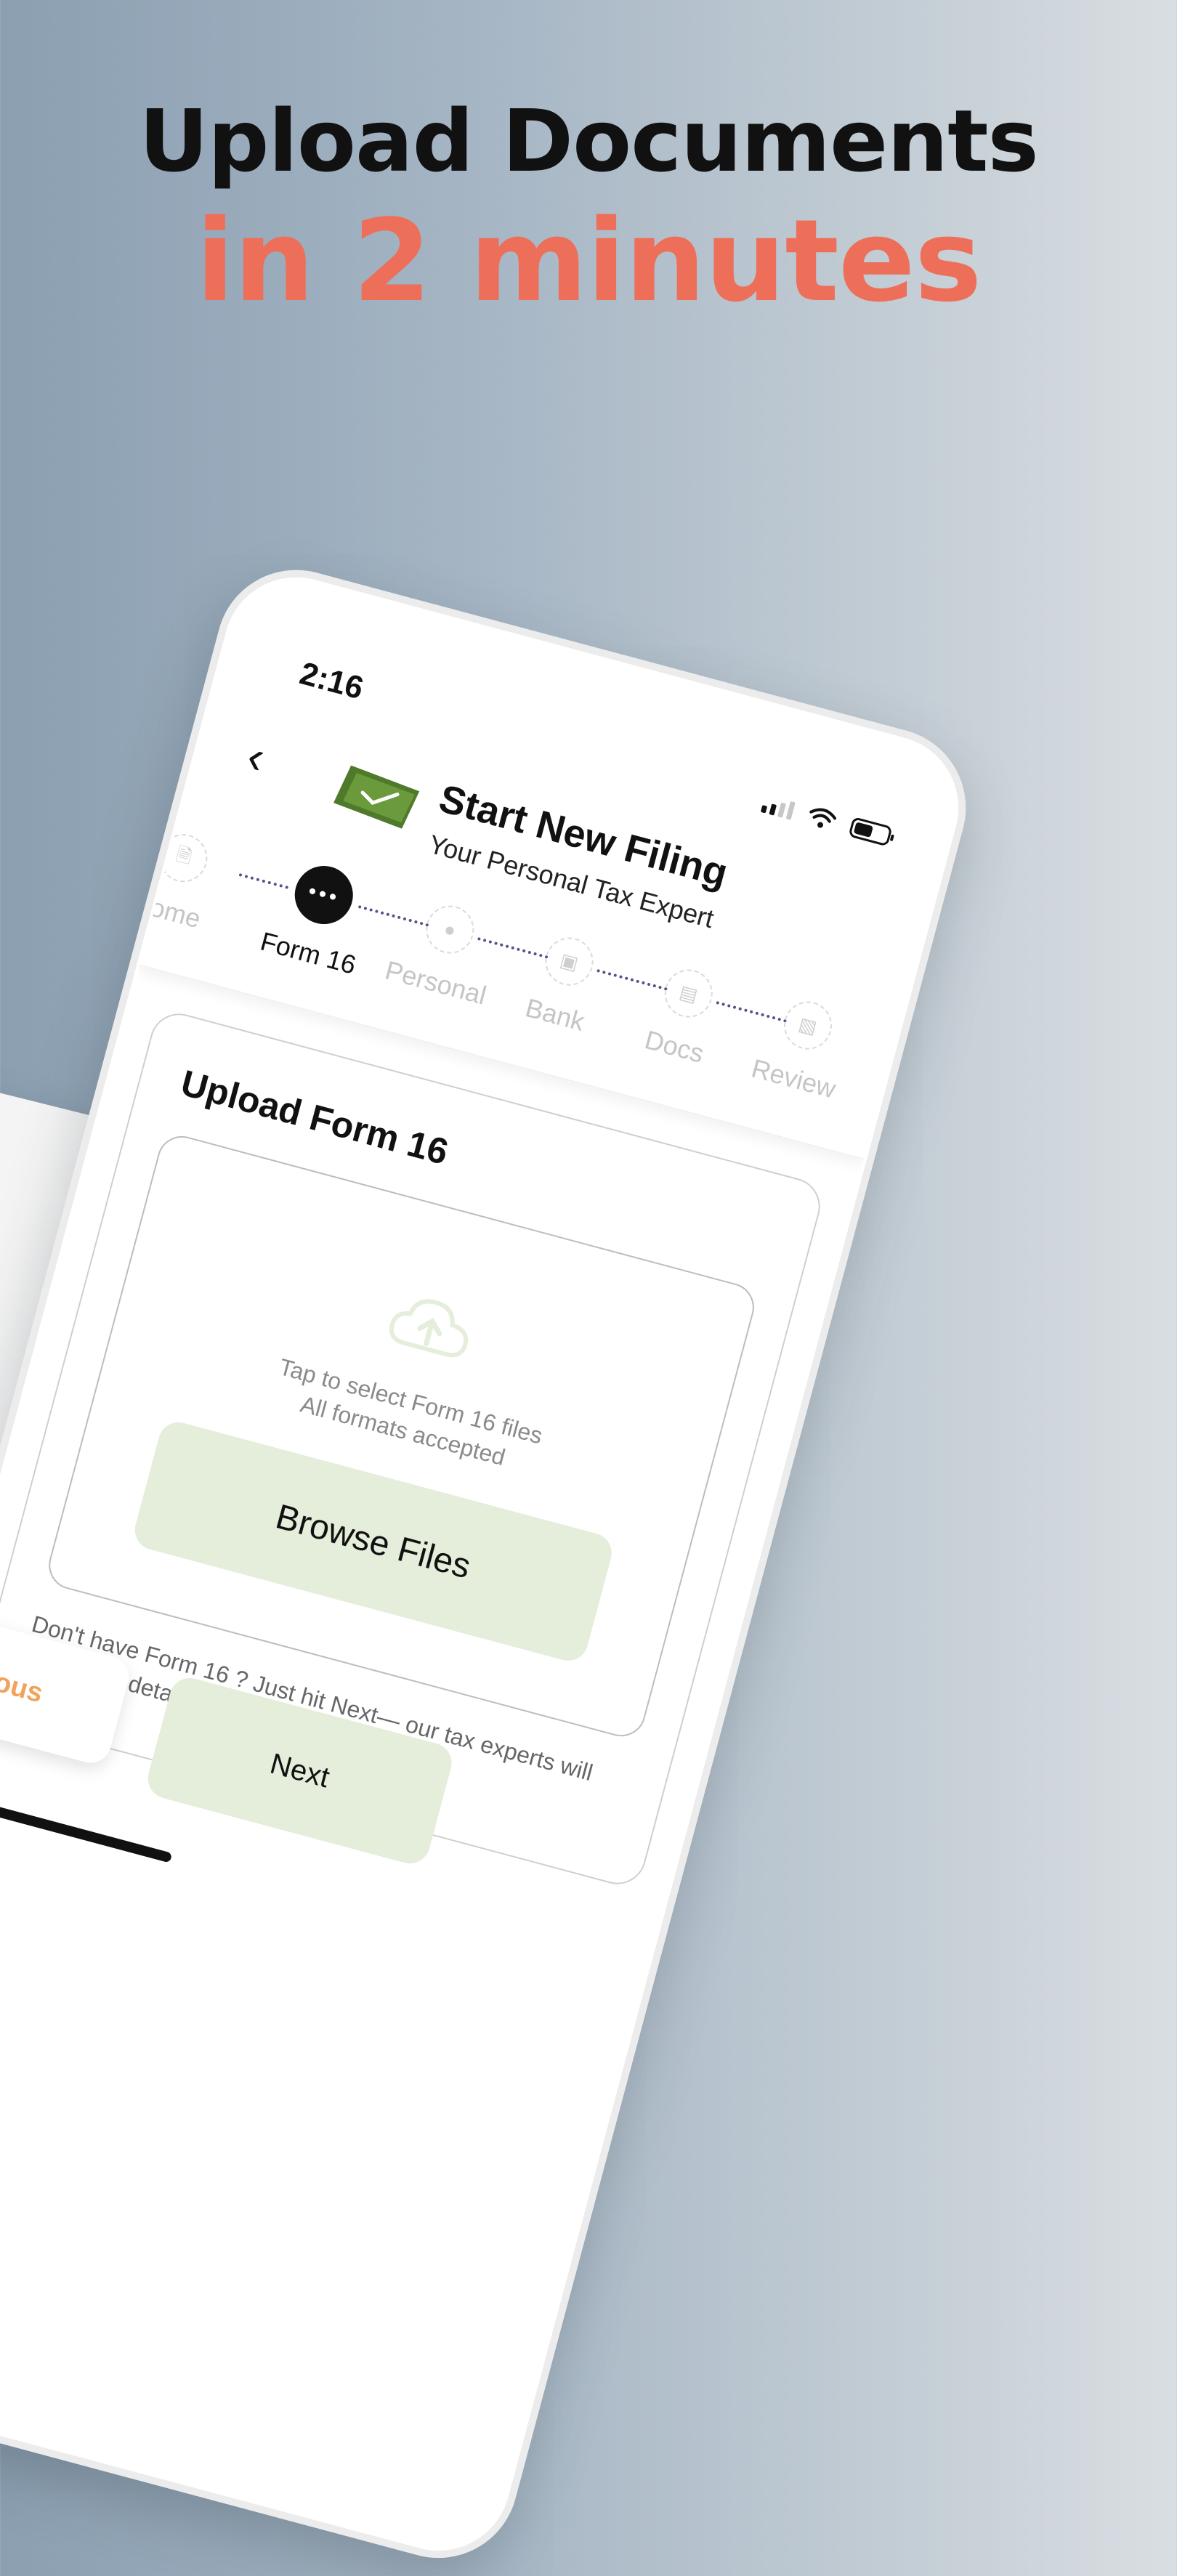 The height and width of the screenshot is (2576, 1177). What do you see at coordinates (569, 962) in the screenshot?
I see `wallet-icon: ▣` at bounding box center [569, 962].